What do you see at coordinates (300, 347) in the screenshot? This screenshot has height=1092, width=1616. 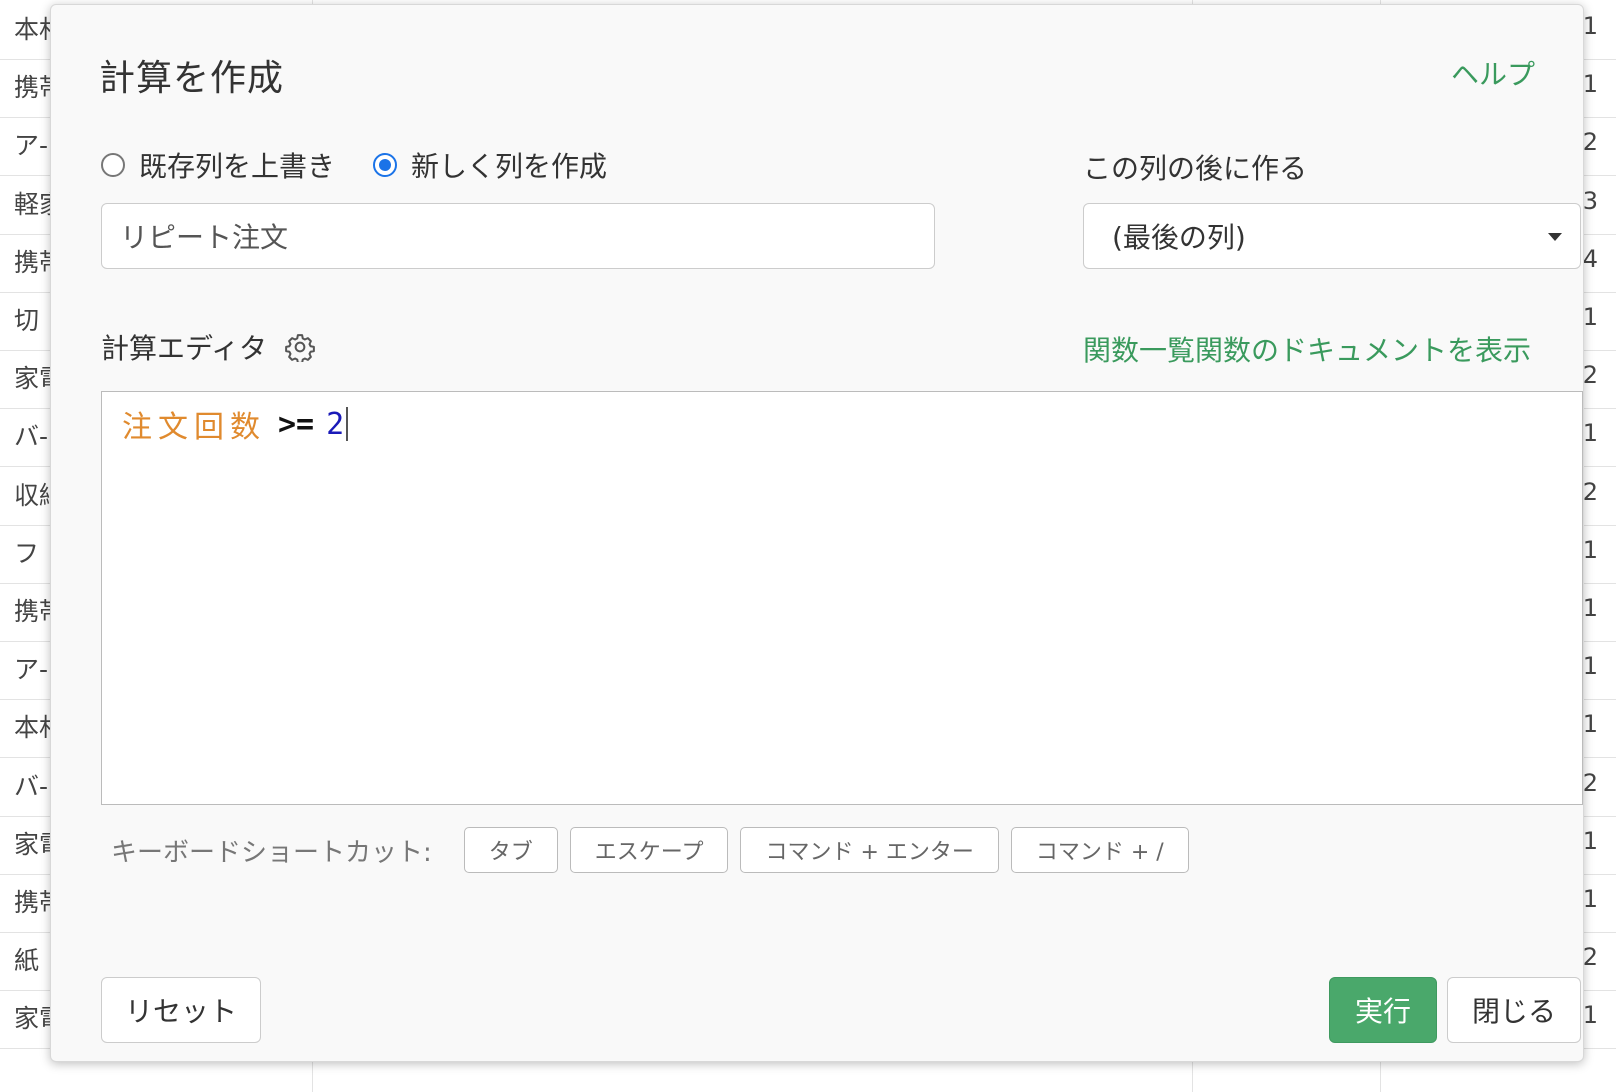 I see `gear-icon` at bounding box center [300, 347].